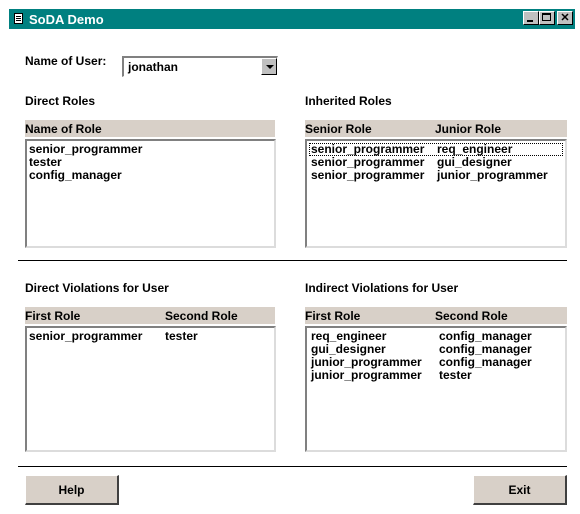 The width and height of the screenshot is (580, 514). Describe the element at coordinates (66, 19) in the screenshot. I see `window-title: SoDA Demo` at that location.